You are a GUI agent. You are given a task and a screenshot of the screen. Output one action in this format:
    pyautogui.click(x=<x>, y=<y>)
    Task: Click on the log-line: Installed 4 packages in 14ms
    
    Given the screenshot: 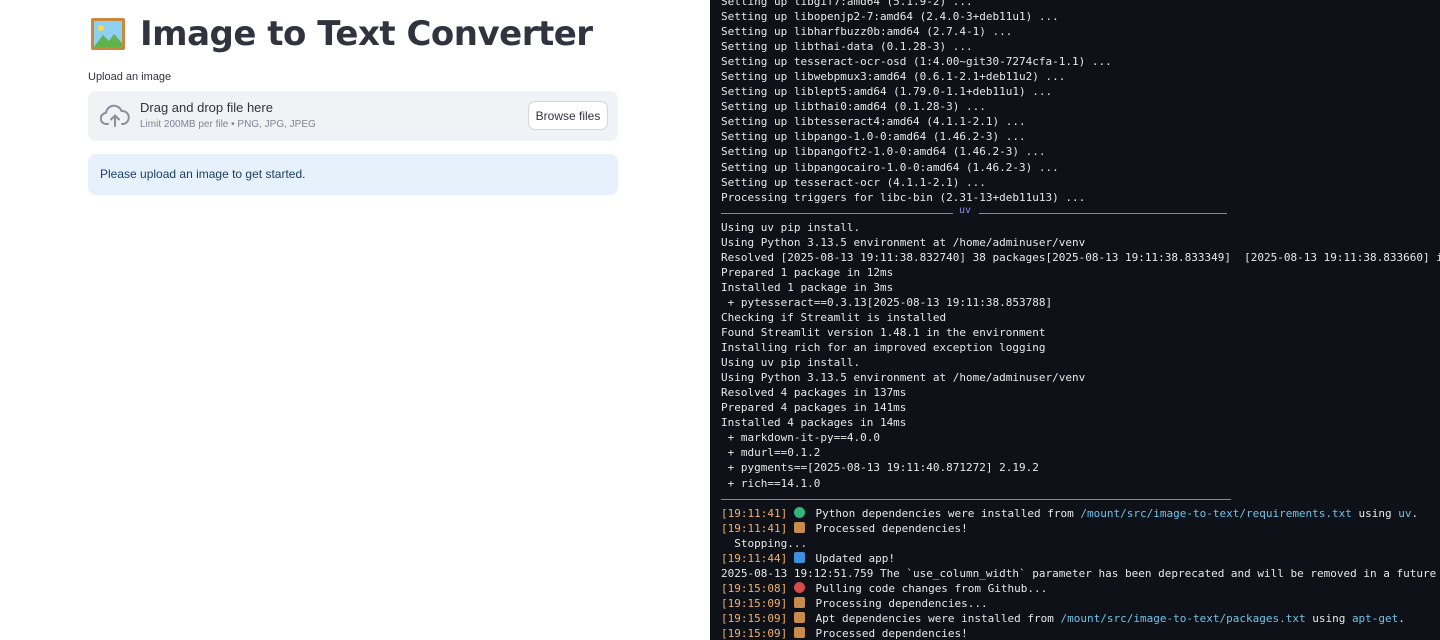 What is the action you would take?
    pyautogui.click(x=814, y=423)
    